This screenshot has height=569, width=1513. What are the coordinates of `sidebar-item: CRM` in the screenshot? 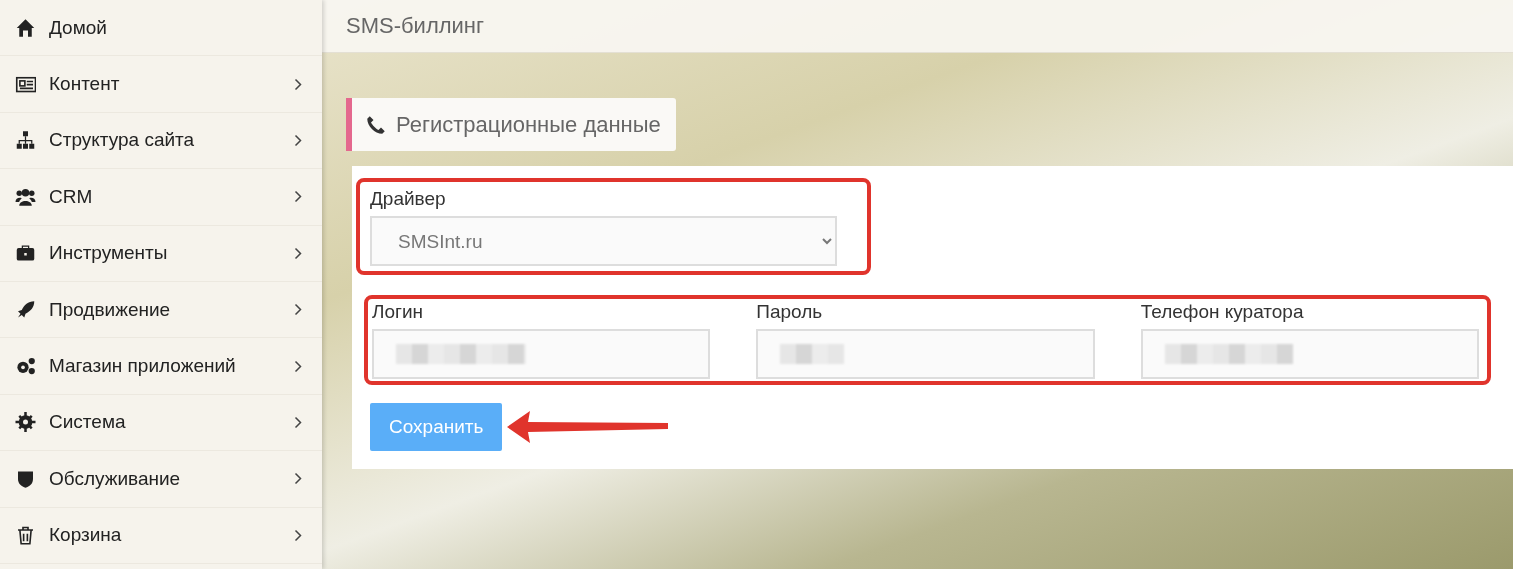 It's located at (161, 197).